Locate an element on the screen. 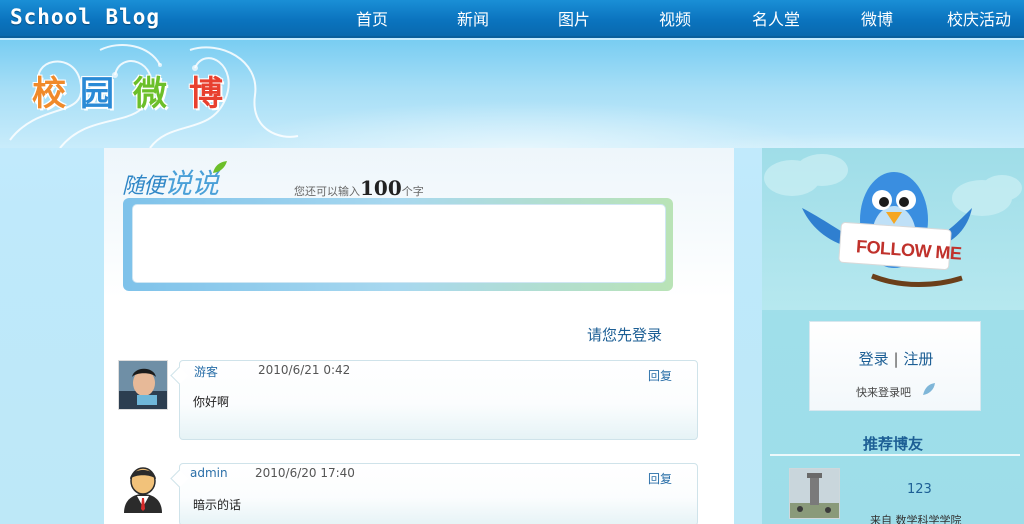 The image size is (1024, 524). post-text: 暗示的话 is located at coordinates (217, 505).